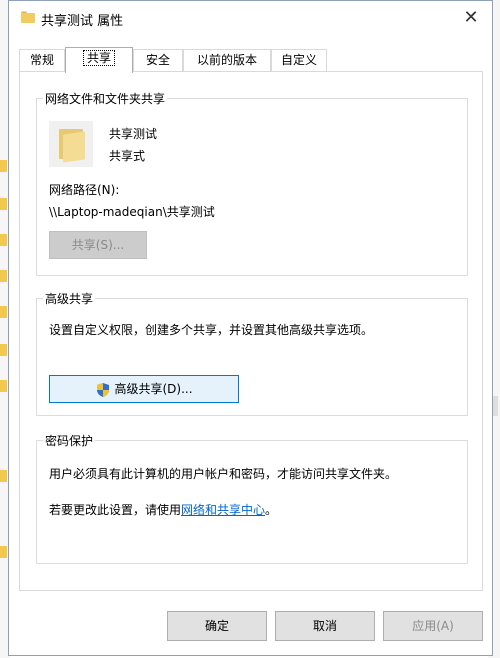 This screenshot has height=658, width=500. I want to click on ok-button: 确定, so click(217, 626).